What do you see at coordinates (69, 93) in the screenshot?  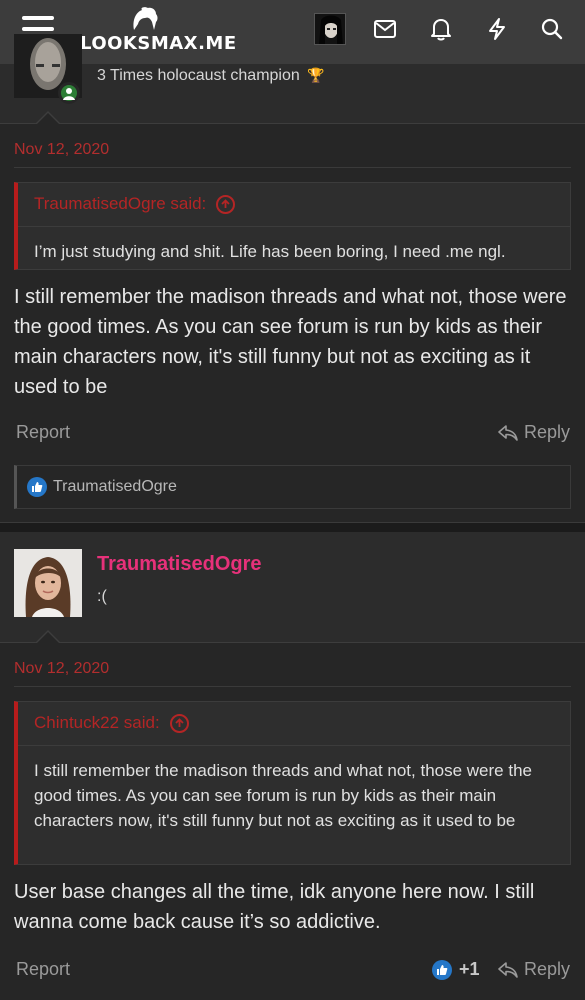 I see `online-status-icon` at bounding box center [69, 93].